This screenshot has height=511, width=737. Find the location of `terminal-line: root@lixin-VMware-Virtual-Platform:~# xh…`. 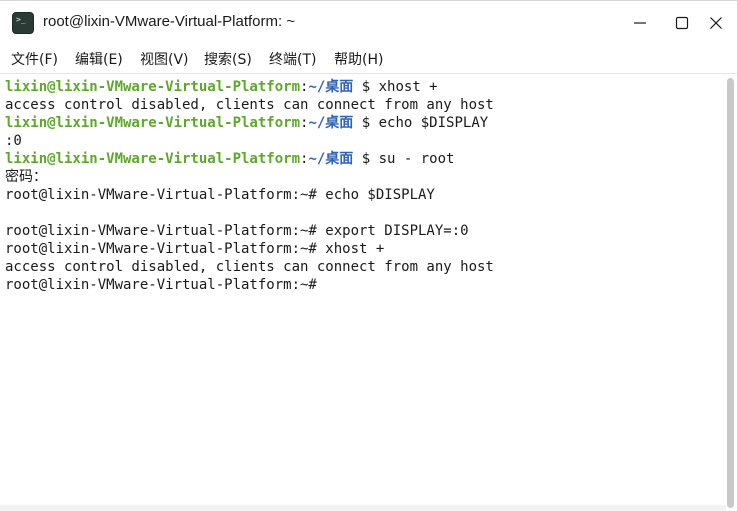

terminal-line: root@lixin-VMware-Virtual-Platform:~# xh… is located at coordinates (195, 249).